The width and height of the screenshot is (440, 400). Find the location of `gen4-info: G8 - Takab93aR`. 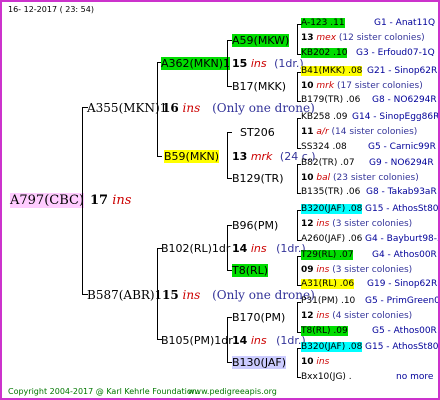

gen4-info: G8 - Takab93aR is located at coordinates (401, 192).